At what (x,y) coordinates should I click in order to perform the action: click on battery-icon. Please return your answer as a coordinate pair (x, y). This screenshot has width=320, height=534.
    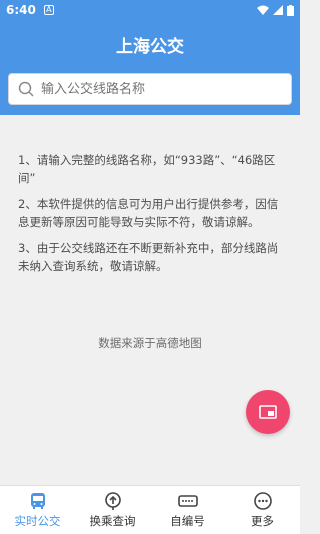
    Looking at the image, I should click on (290, 10).